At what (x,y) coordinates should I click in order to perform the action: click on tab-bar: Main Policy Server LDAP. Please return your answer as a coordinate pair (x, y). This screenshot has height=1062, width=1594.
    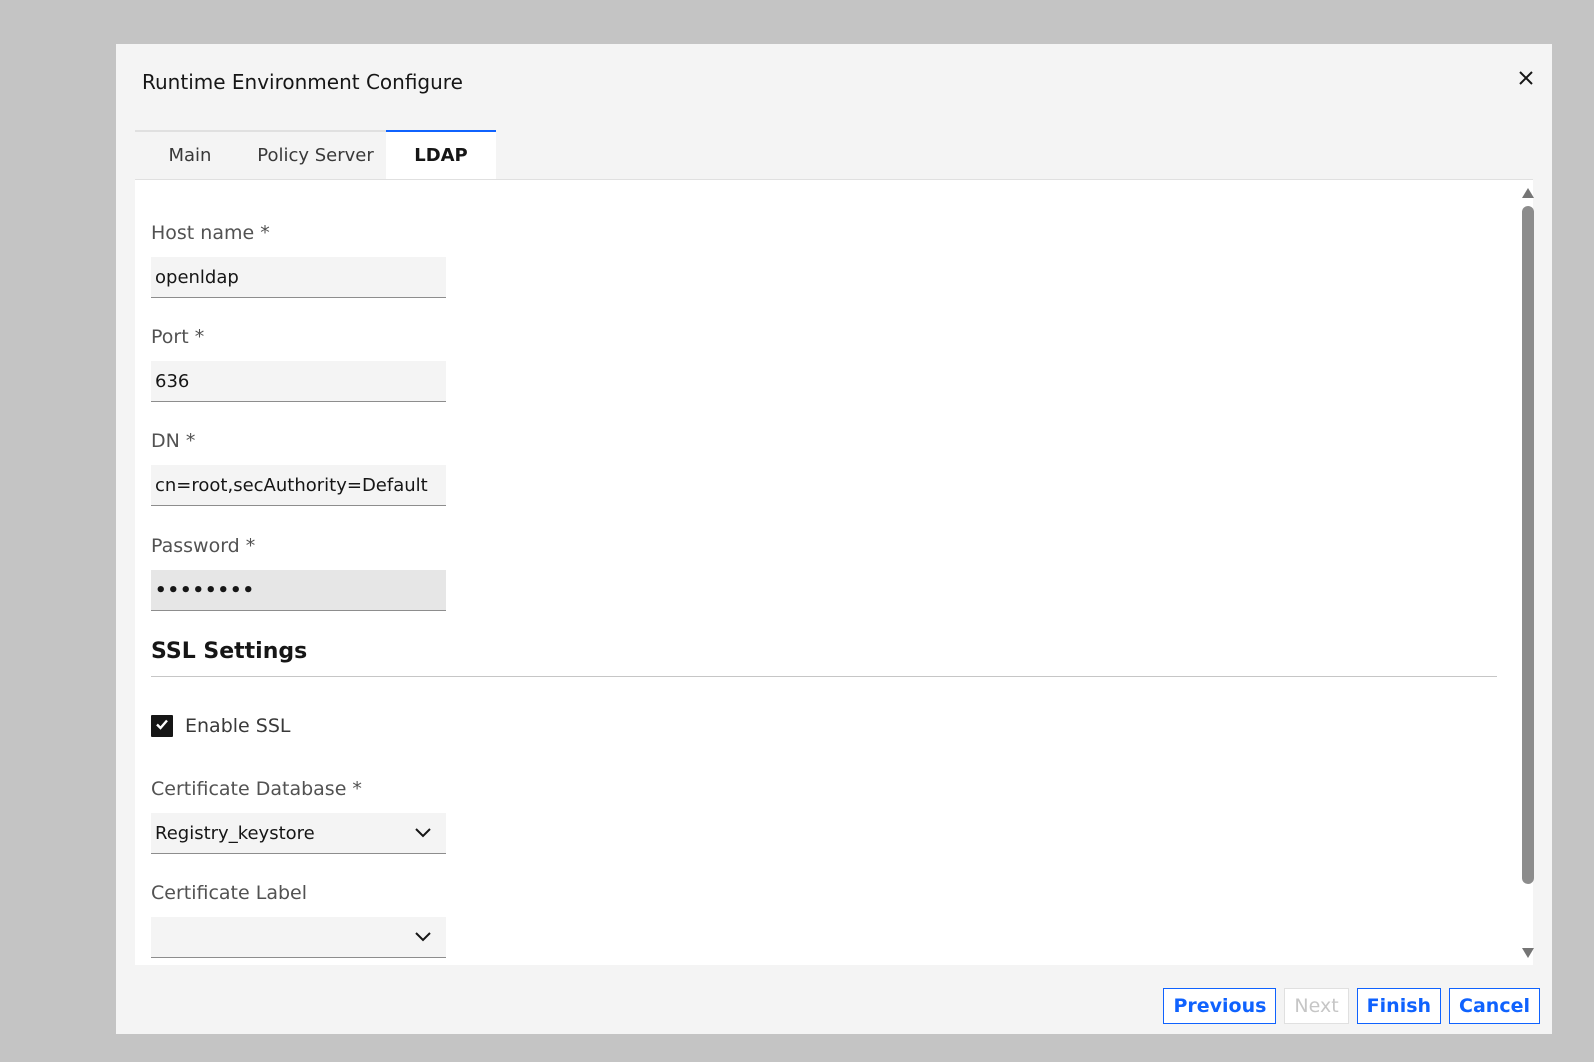
    Looking at the image, I should click on (315, 154).